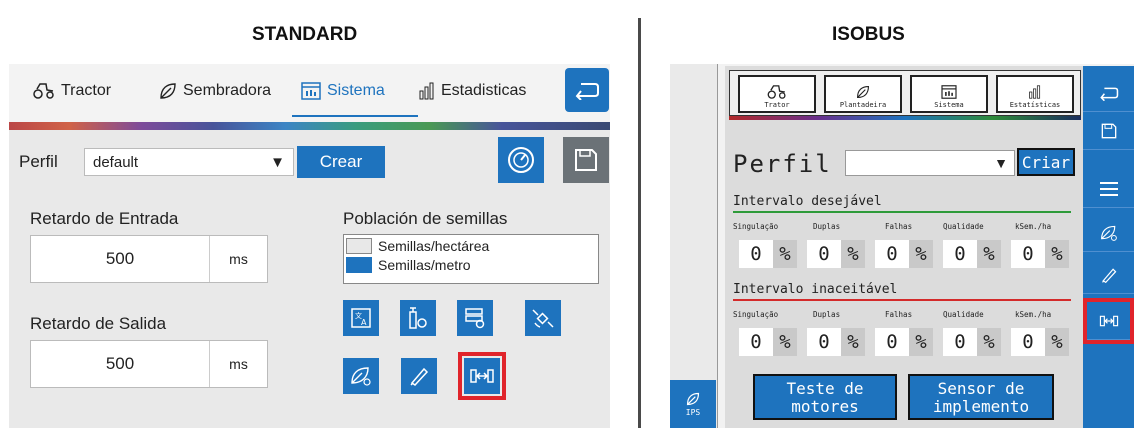 This screenshot has width=1134, height=428. Describe the element at coordinates (1108, 321) in the screenshot. I see `highlight-box` at that location.